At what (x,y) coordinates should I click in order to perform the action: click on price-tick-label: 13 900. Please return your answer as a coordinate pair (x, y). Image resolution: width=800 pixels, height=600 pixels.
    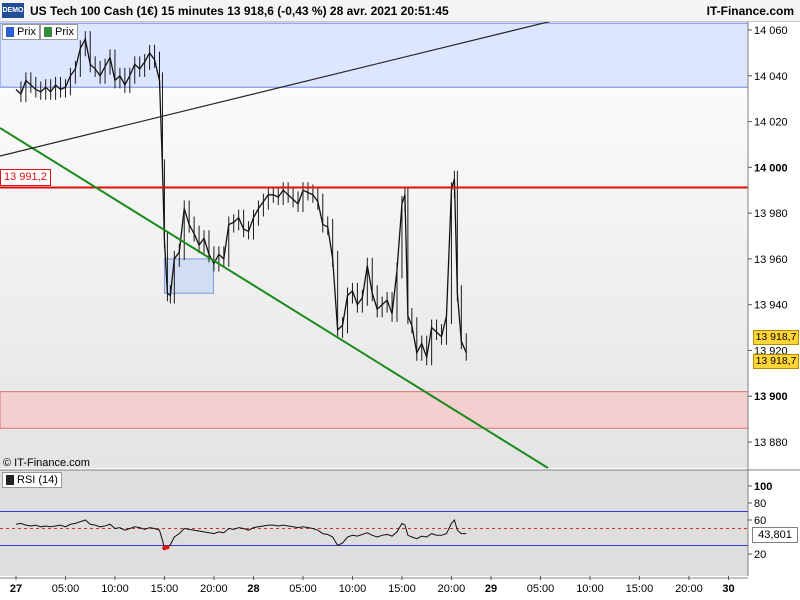
    Looking at the image, I should click on (771, 397).